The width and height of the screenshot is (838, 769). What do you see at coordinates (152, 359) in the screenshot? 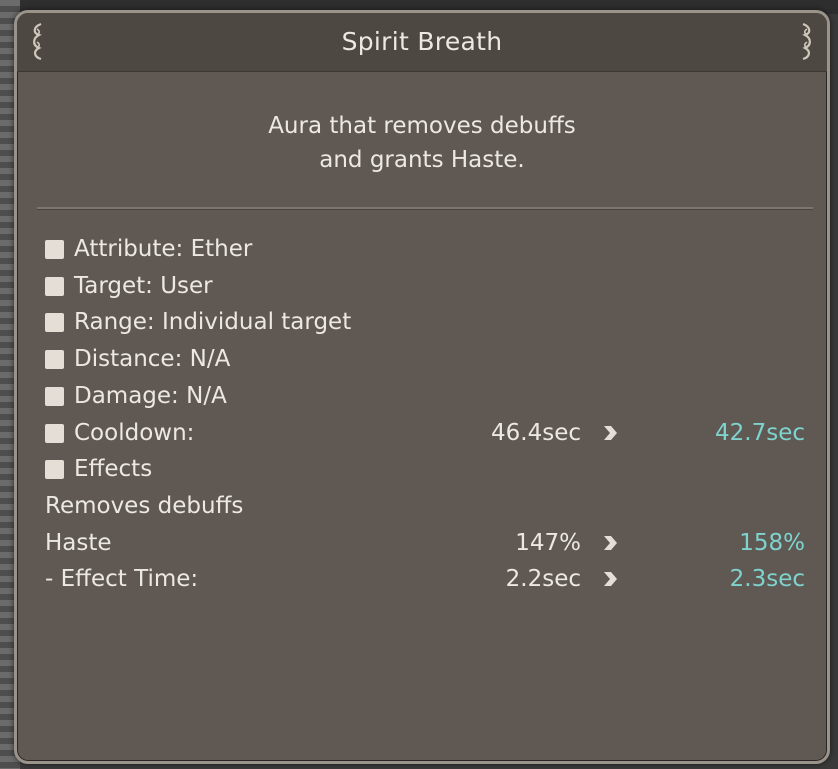
I see `stat-label: Distance: N/A` at bounding box center [152, 359].